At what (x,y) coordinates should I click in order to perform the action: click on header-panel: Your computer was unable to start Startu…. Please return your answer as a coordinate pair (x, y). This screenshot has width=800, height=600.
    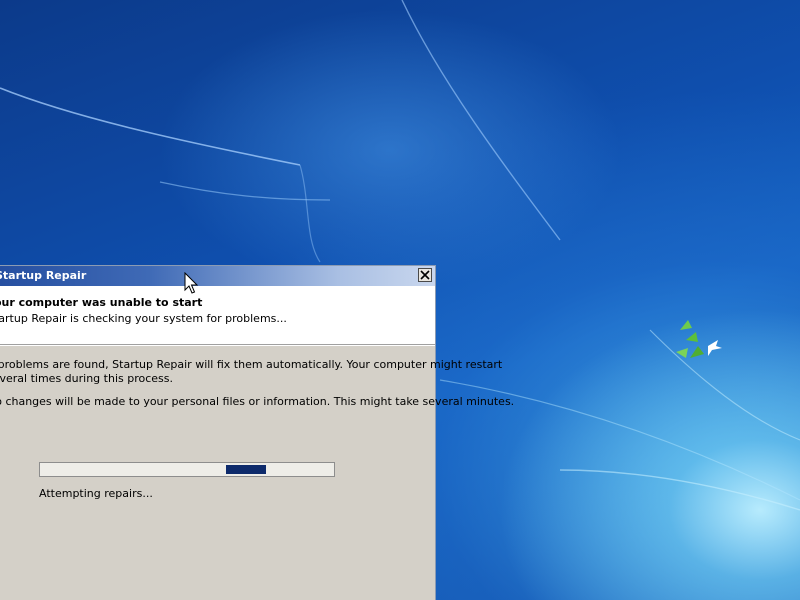
    Looking at the image, I should click on (217, 315).